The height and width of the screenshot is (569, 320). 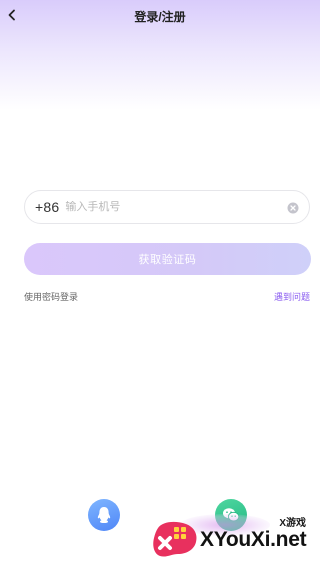 What do you see at coordinates (292, 296) in the screenshot?
I see `help-link: 遇到问题` at bounding box center [292, 296].